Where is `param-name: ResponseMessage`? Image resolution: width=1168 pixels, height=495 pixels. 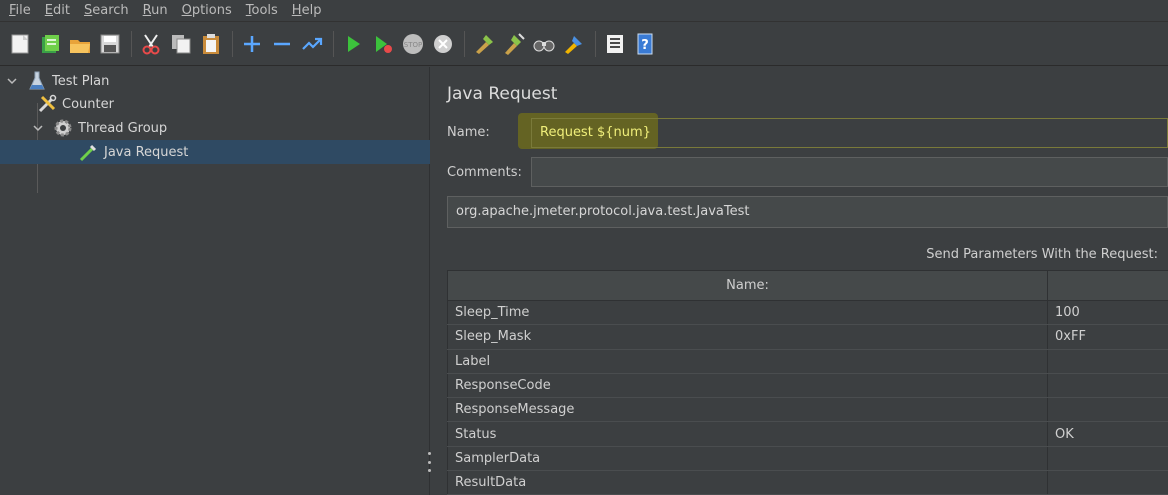
param-name: ResponseMessage is located at coordinates (747, 410).